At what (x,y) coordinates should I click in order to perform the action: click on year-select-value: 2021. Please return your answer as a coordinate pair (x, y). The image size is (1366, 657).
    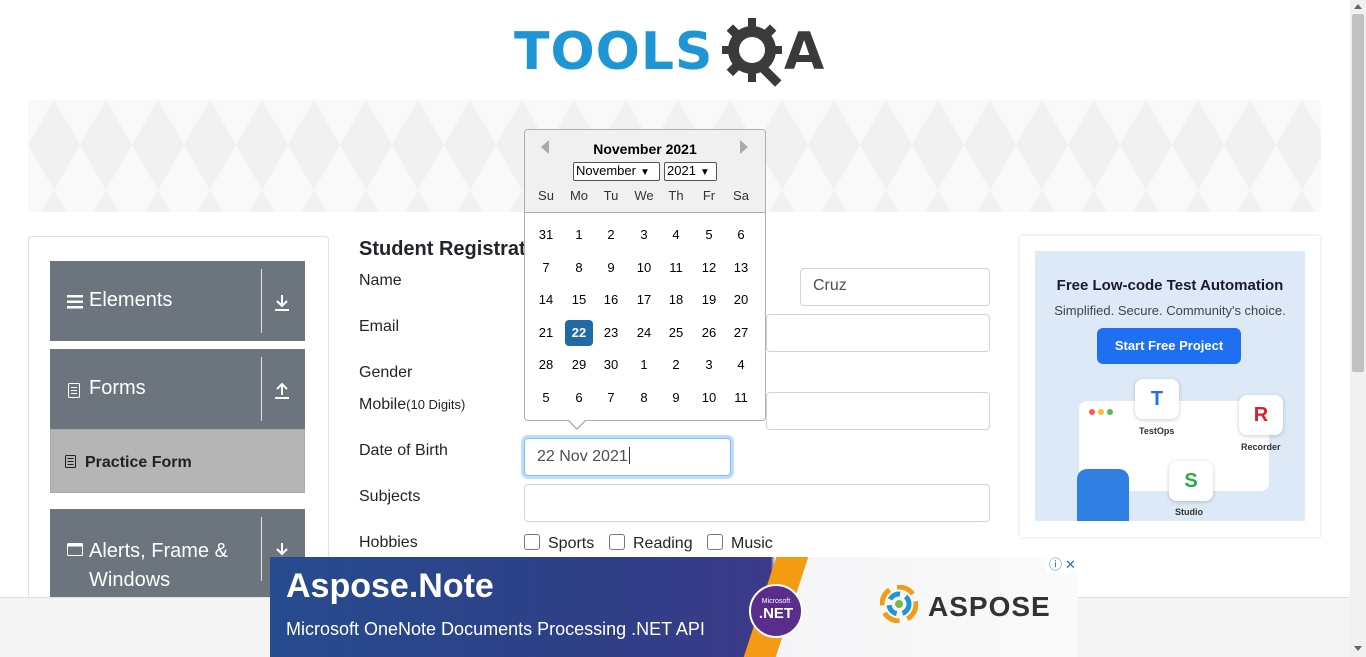
    Looking at the image, I should click on (681, 170).